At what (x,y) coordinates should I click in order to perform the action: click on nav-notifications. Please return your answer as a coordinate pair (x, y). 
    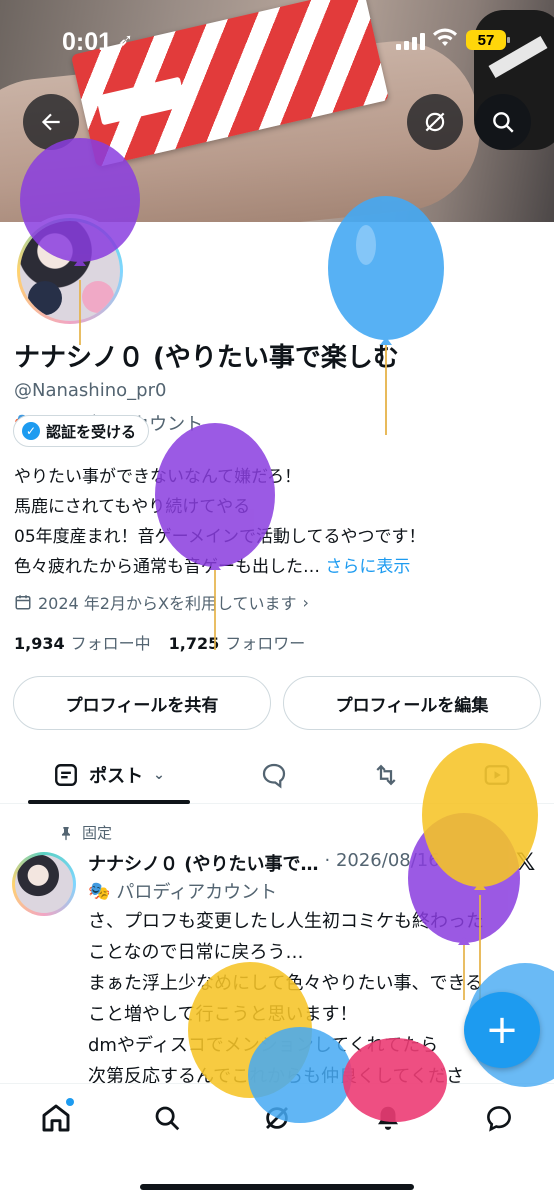
    Looking at the image, I should click on (388, 1118).